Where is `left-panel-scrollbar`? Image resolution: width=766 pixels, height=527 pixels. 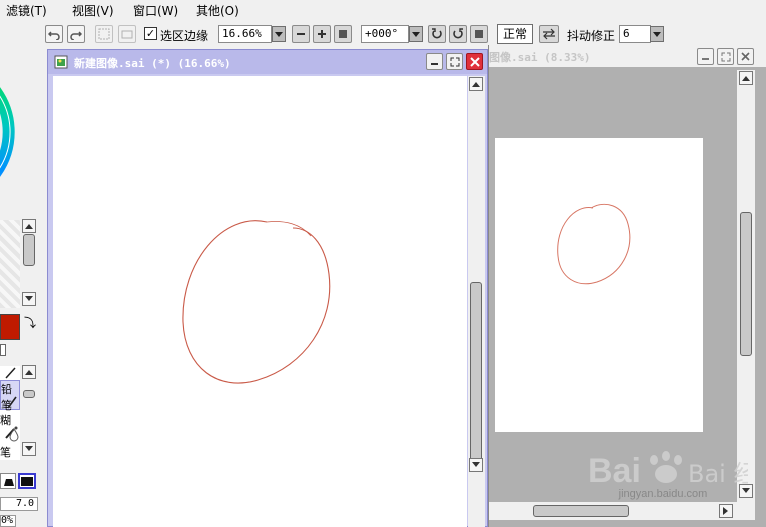
left-panel-scrollbar is located at coordinates (29, 263).